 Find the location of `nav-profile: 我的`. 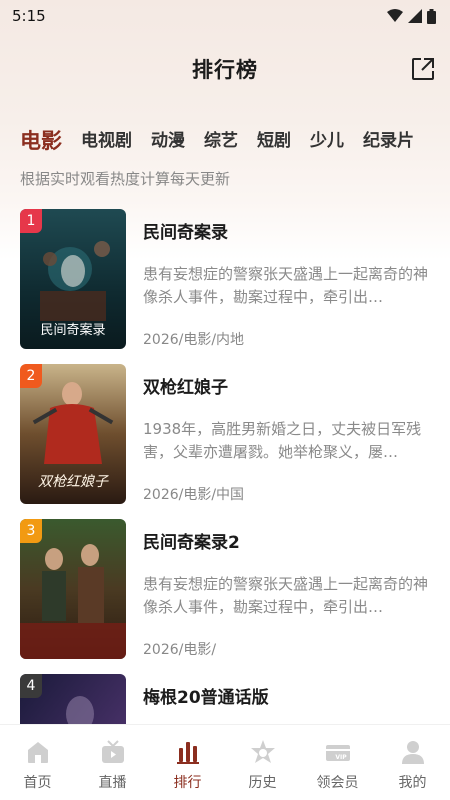

nav-profile: 我的 is located at coordinates (412, 758).